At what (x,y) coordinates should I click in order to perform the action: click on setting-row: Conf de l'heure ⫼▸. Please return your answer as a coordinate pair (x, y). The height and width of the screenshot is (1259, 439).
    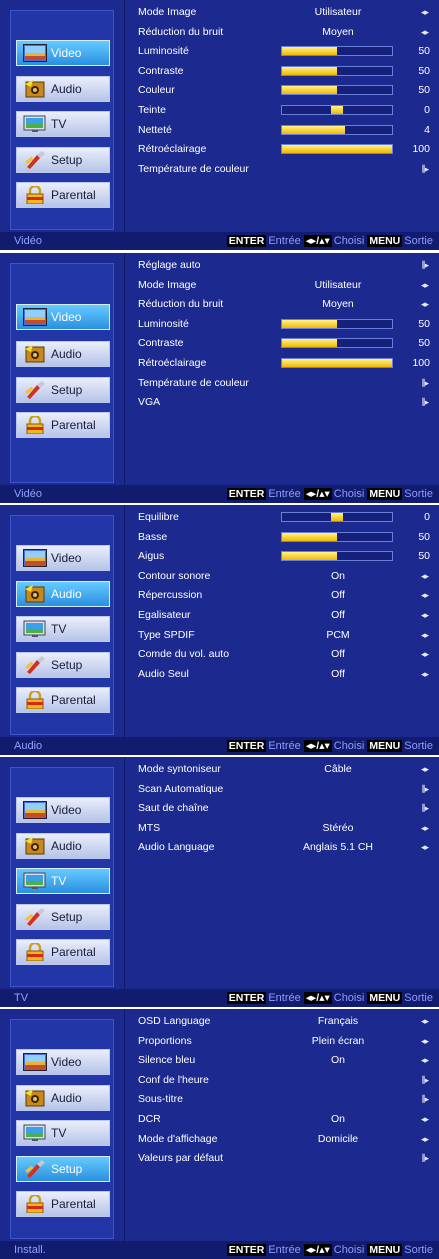
    Looking at the image, I should click on (286, 1080).